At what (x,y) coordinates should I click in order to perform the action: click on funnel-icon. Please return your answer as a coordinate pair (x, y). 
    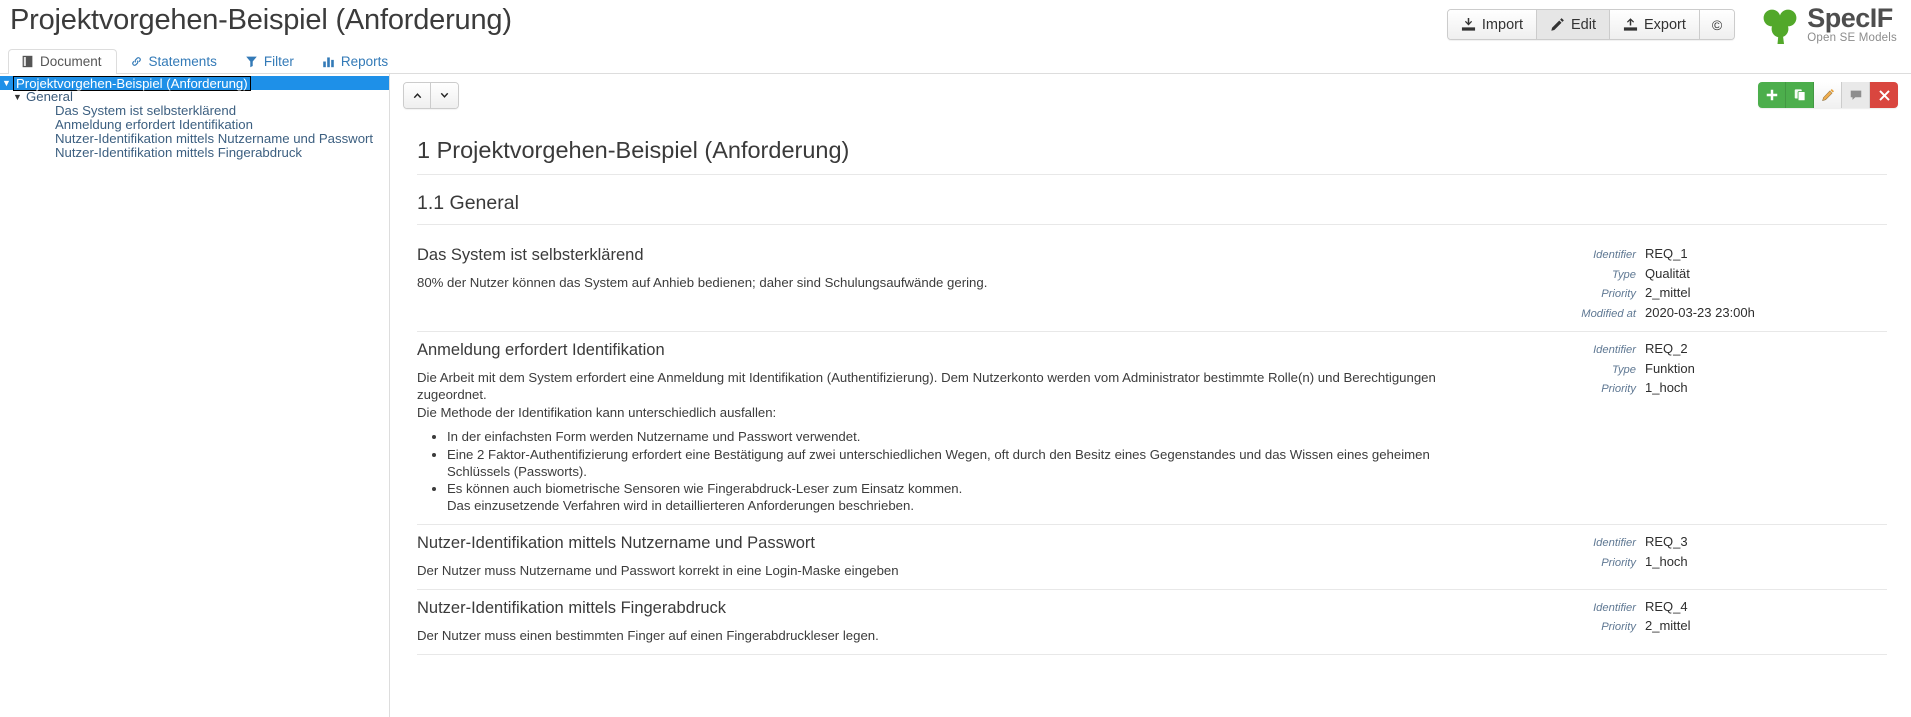
    Looking at the image, I should click on (251, 61).